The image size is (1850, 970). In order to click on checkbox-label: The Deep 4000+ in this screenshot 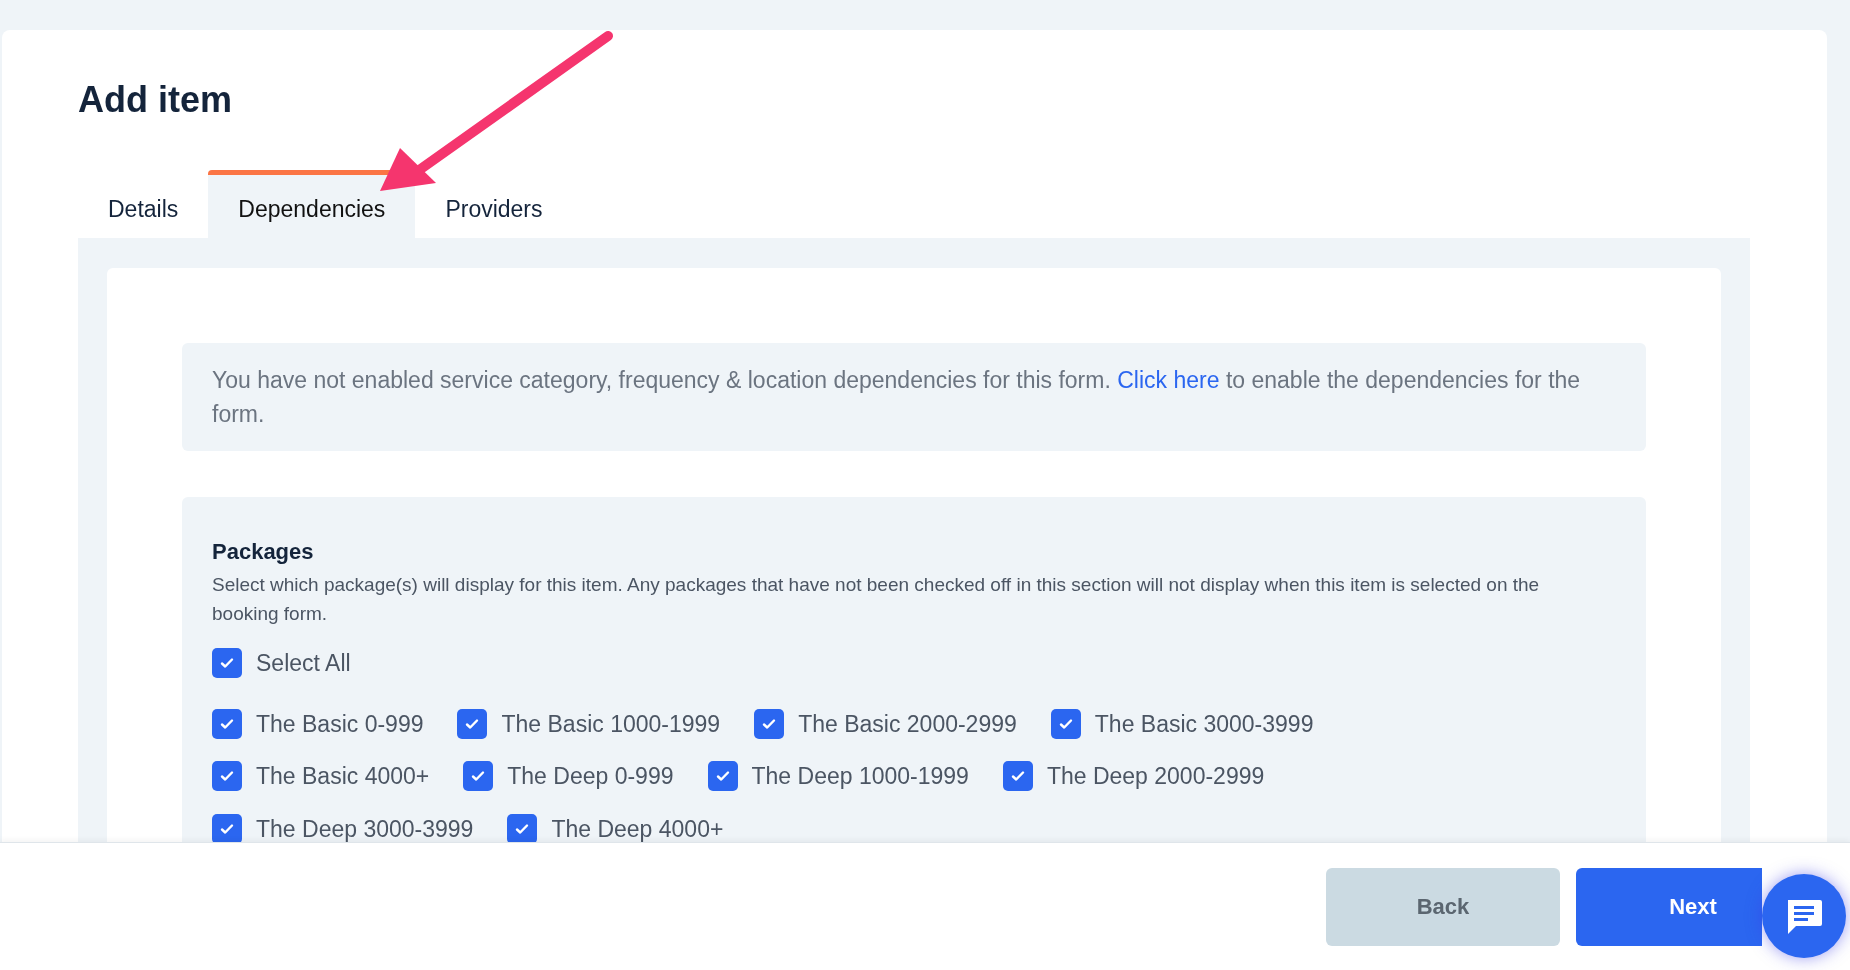, I will do `click(637, 829)`.